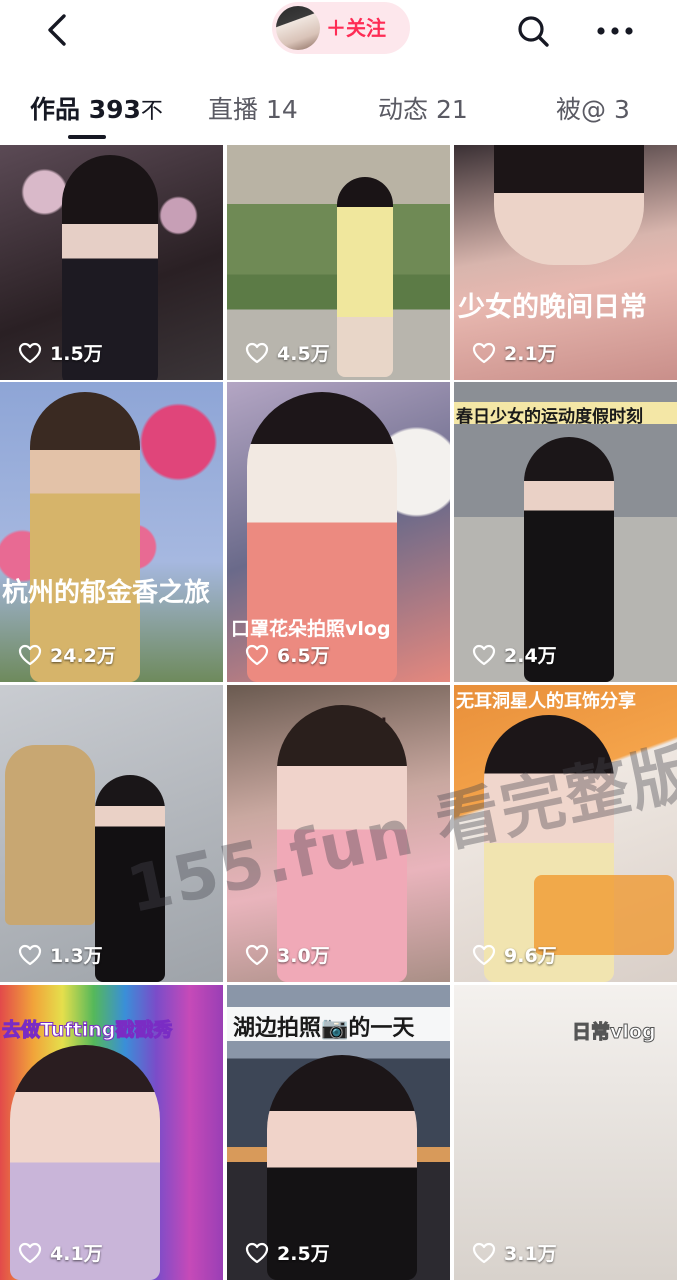 The height and width of the screenshot is (1280, 677). Describe the element at coordinates (87, 137) in the screenshot. I see `active-tab-indicator` at that location.